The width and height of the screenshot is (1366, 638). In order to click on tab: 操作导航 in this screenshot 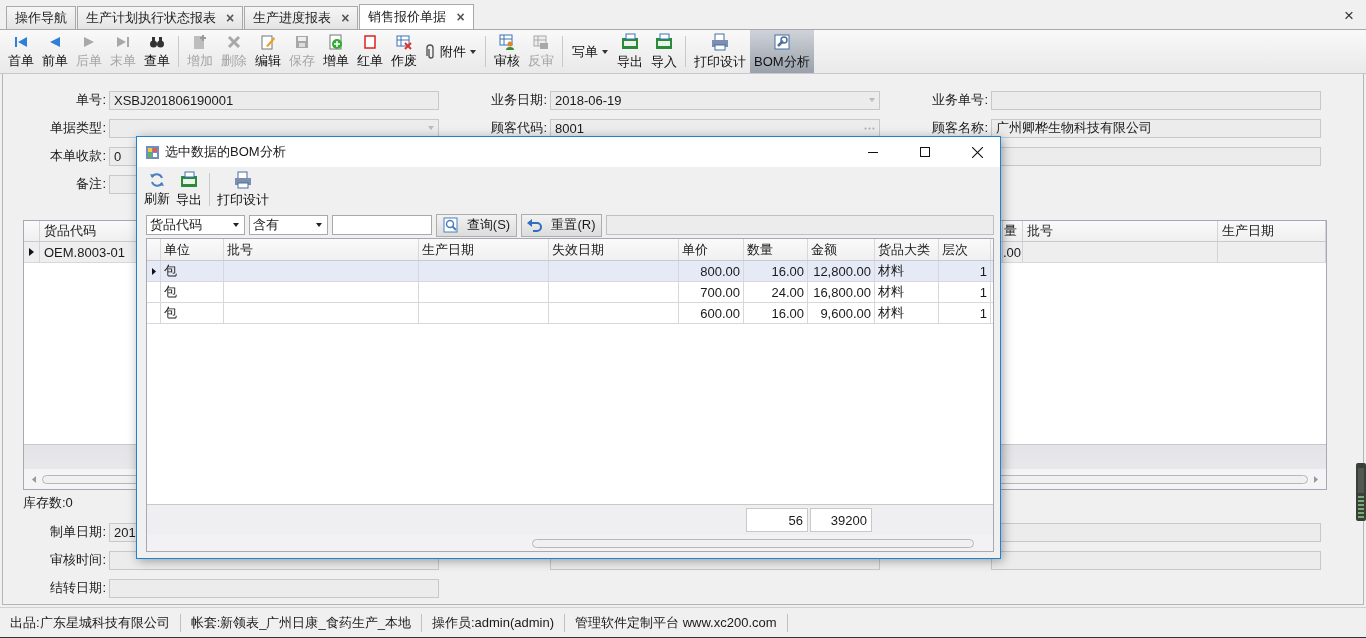, I will do `click(41, 17)`.